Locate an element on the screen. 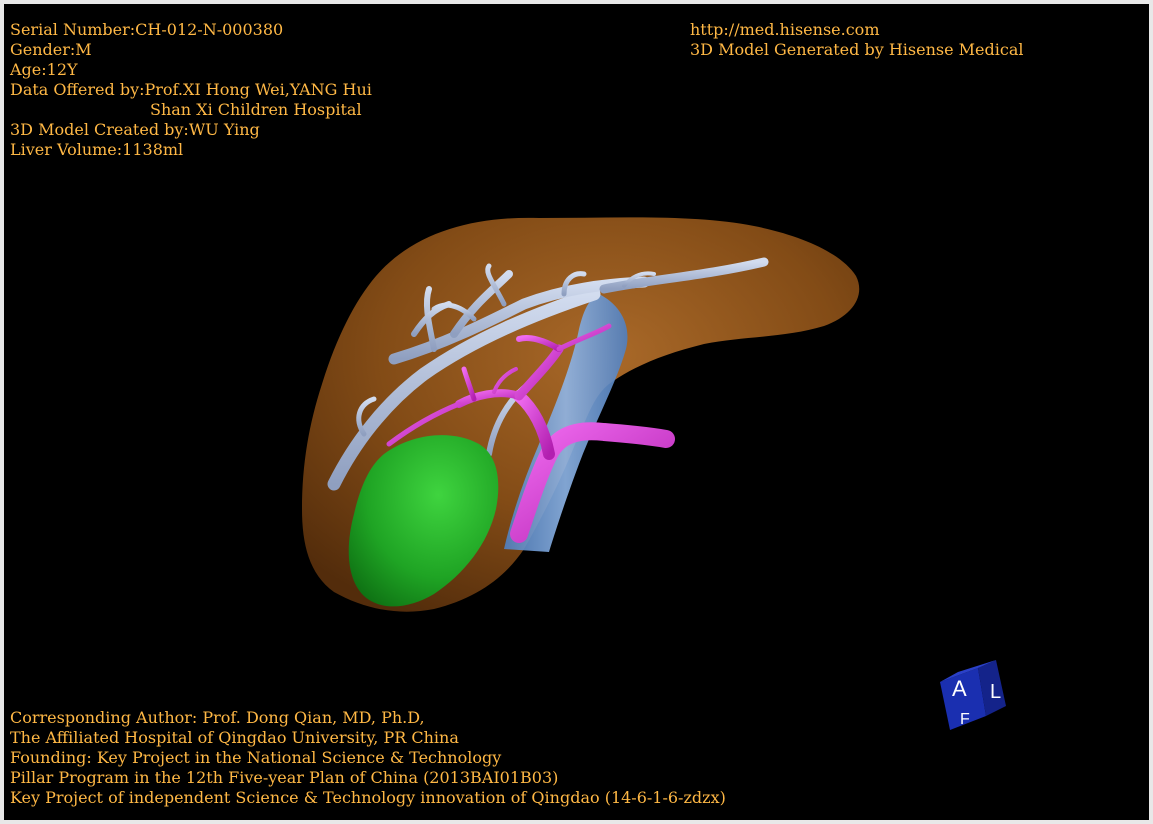 The height and width of the screenshot is (824, 1153). serial-number: Serial Number:CH-012-N-000380 is located at coordinates (147, 29).